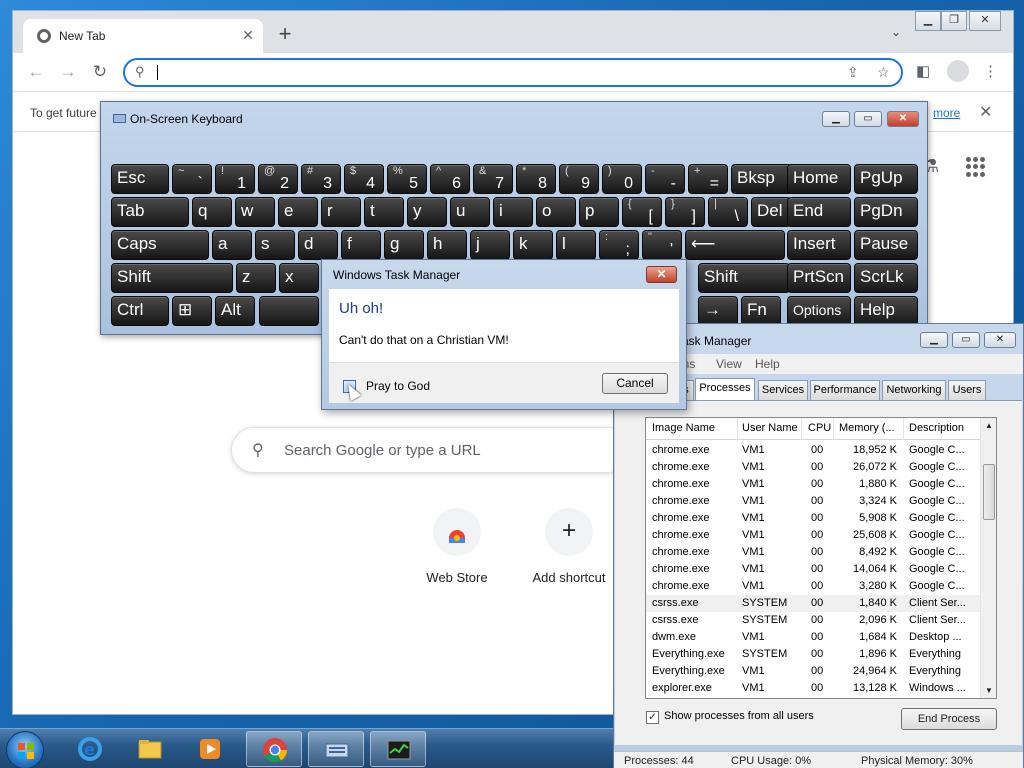 This screenshot has height=768, width=1024. I want to click on key-y: y, so click(427, 212).